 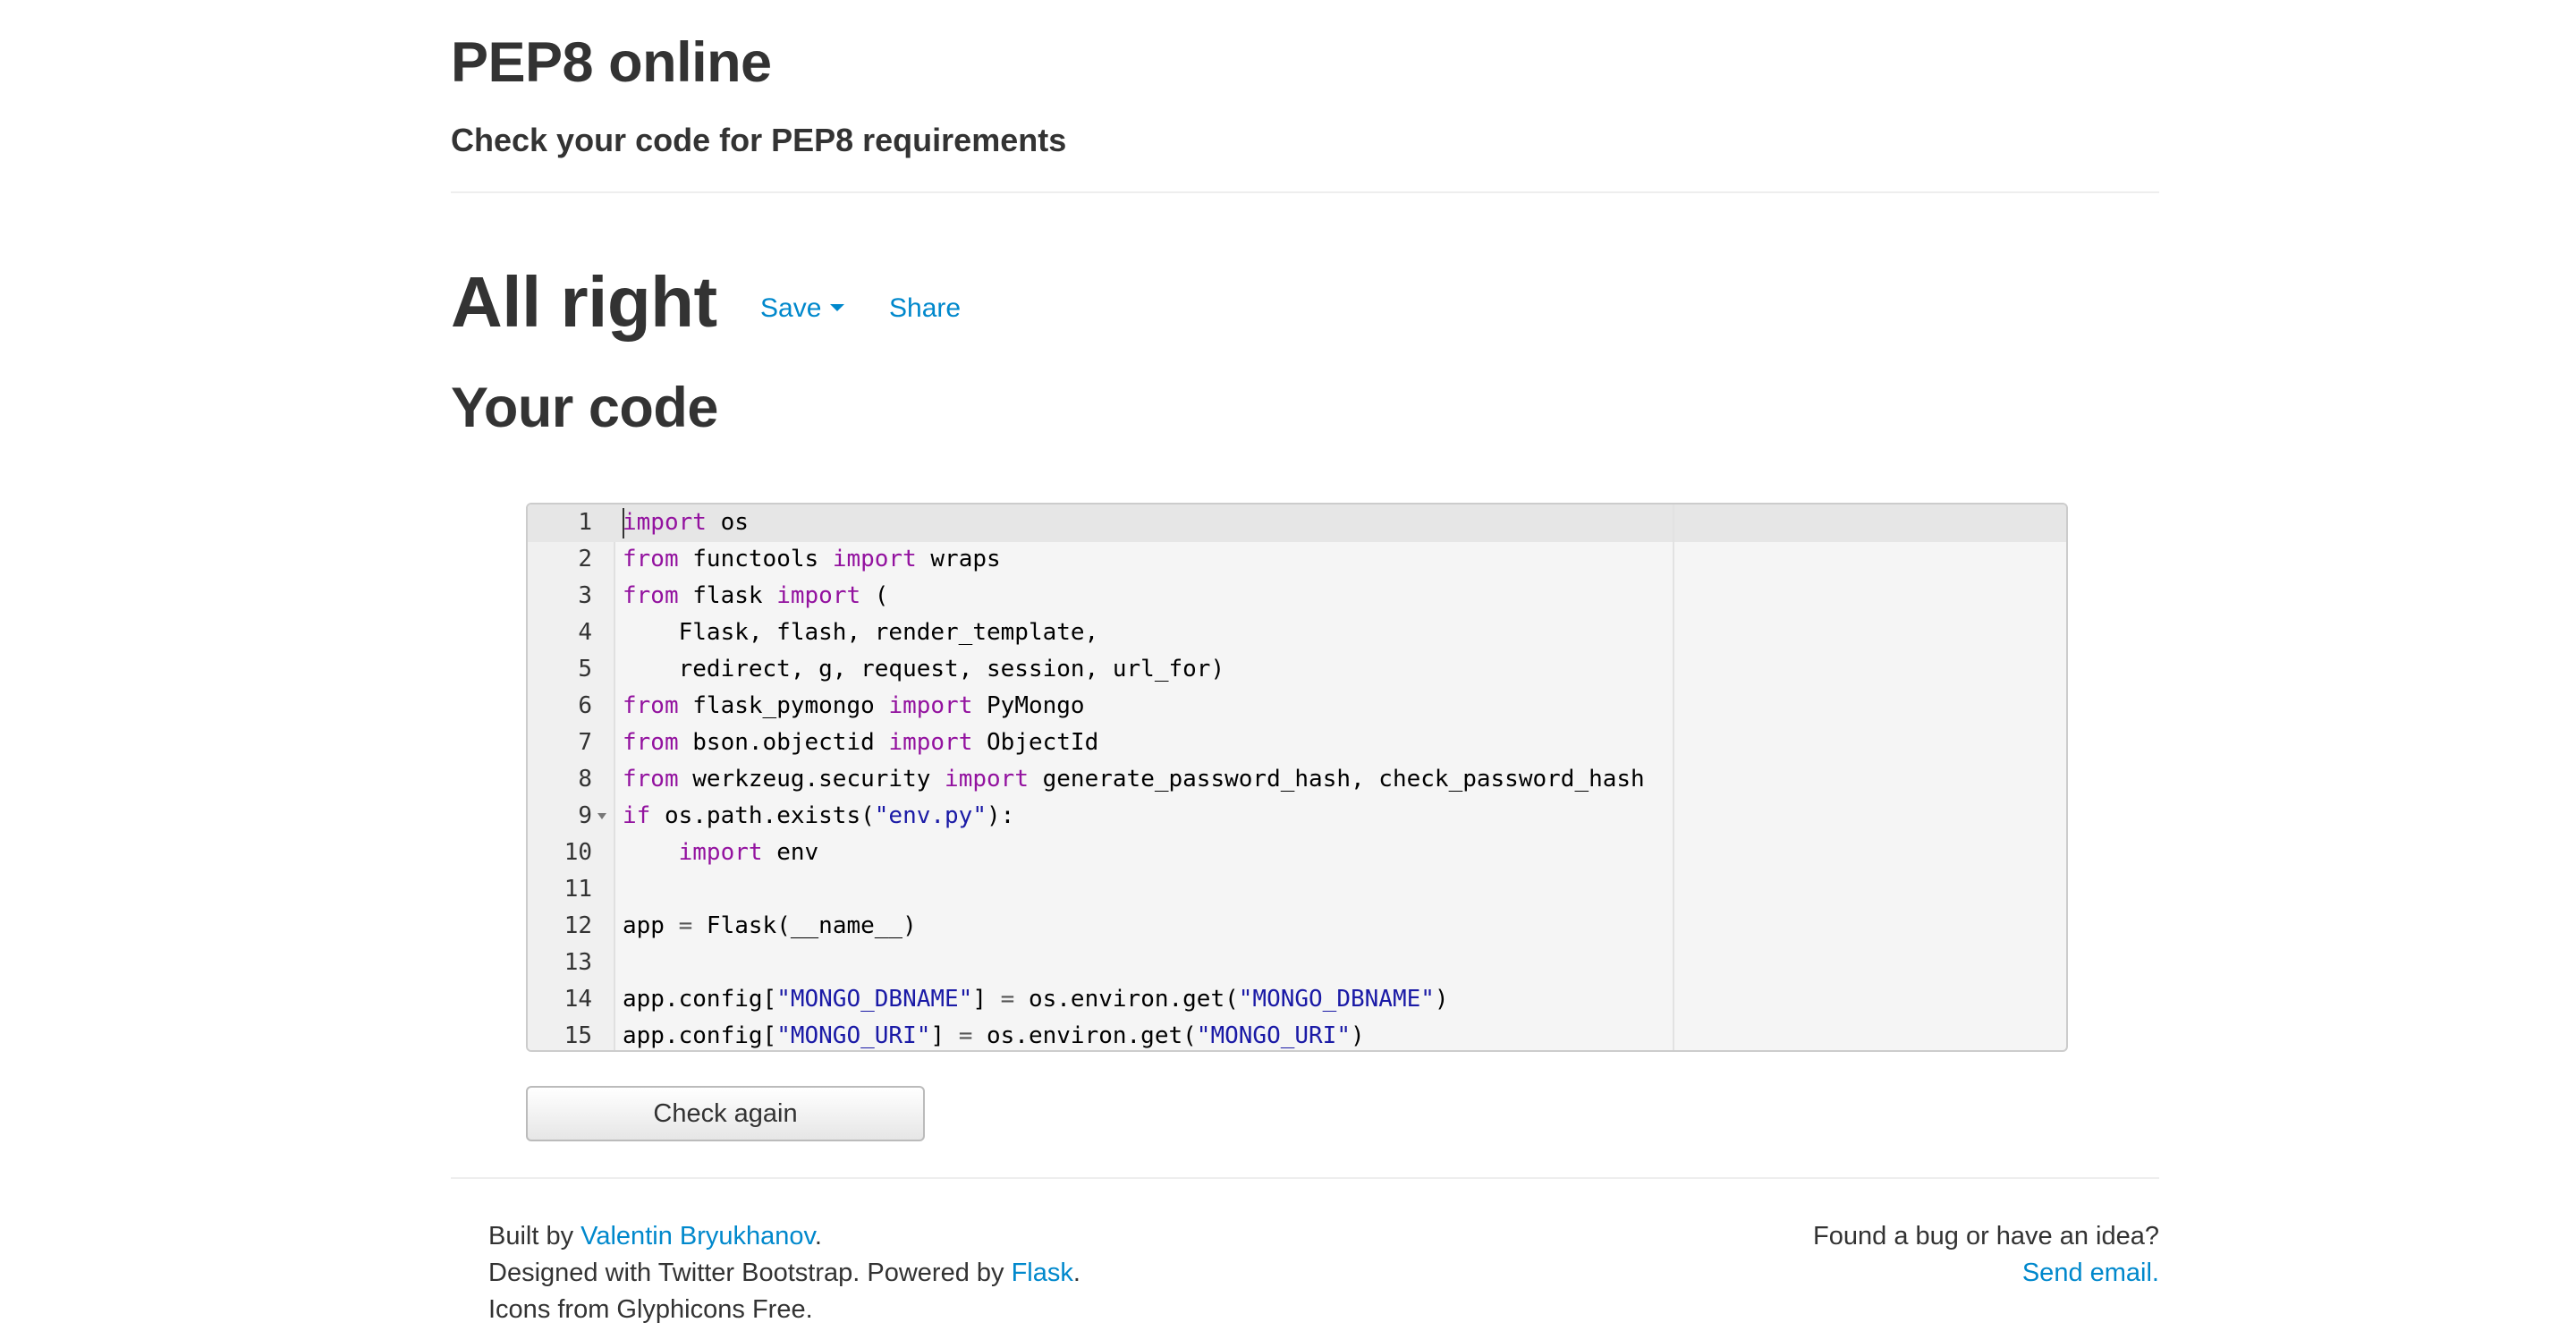 What do you see at coordinates (584, 302) in the screenshot?
I see `result-title: All right` at bounding box center [584, 302].